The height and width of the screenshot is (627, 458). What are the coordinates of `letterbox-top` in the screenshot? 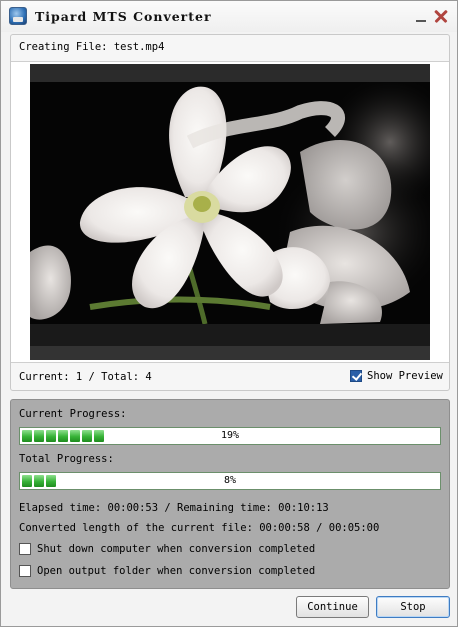 It's located at (230, 73).